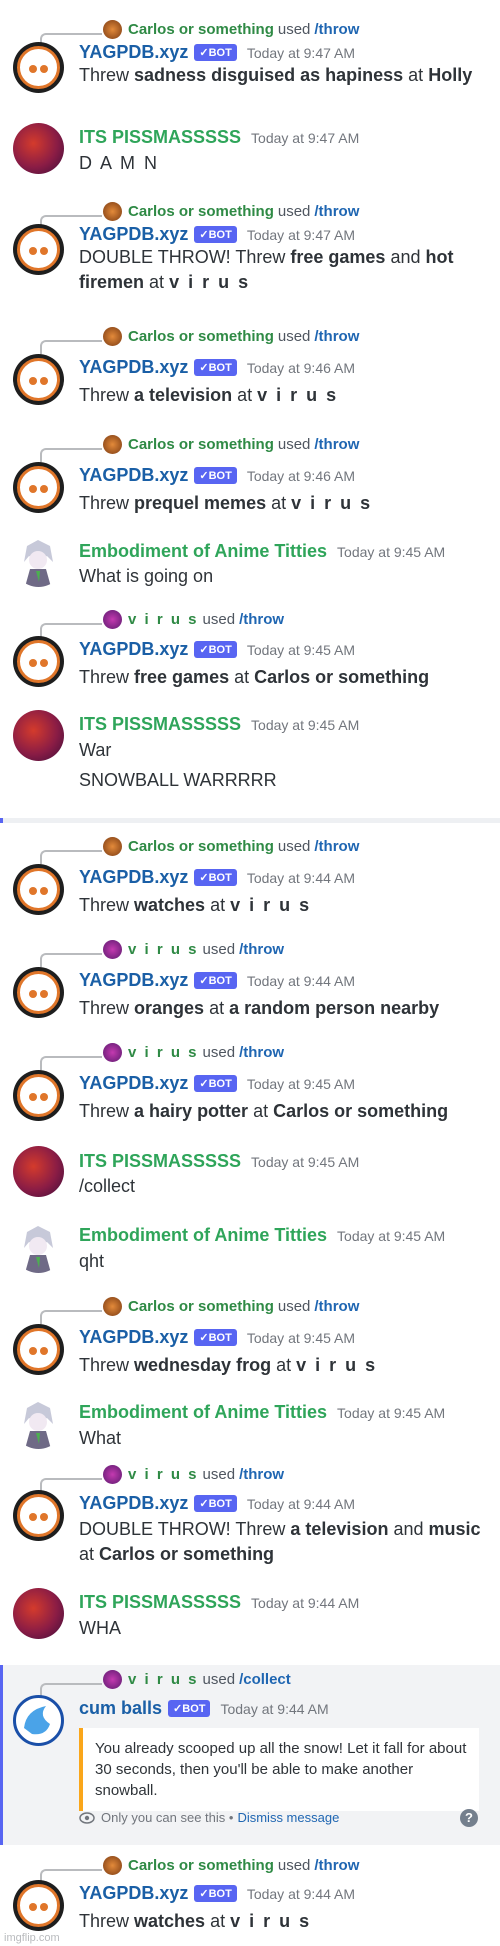  What do you see at coordinates (71, 1063) in the screenshot?
I see `reply-connector` at bounding box center [71, 1063].